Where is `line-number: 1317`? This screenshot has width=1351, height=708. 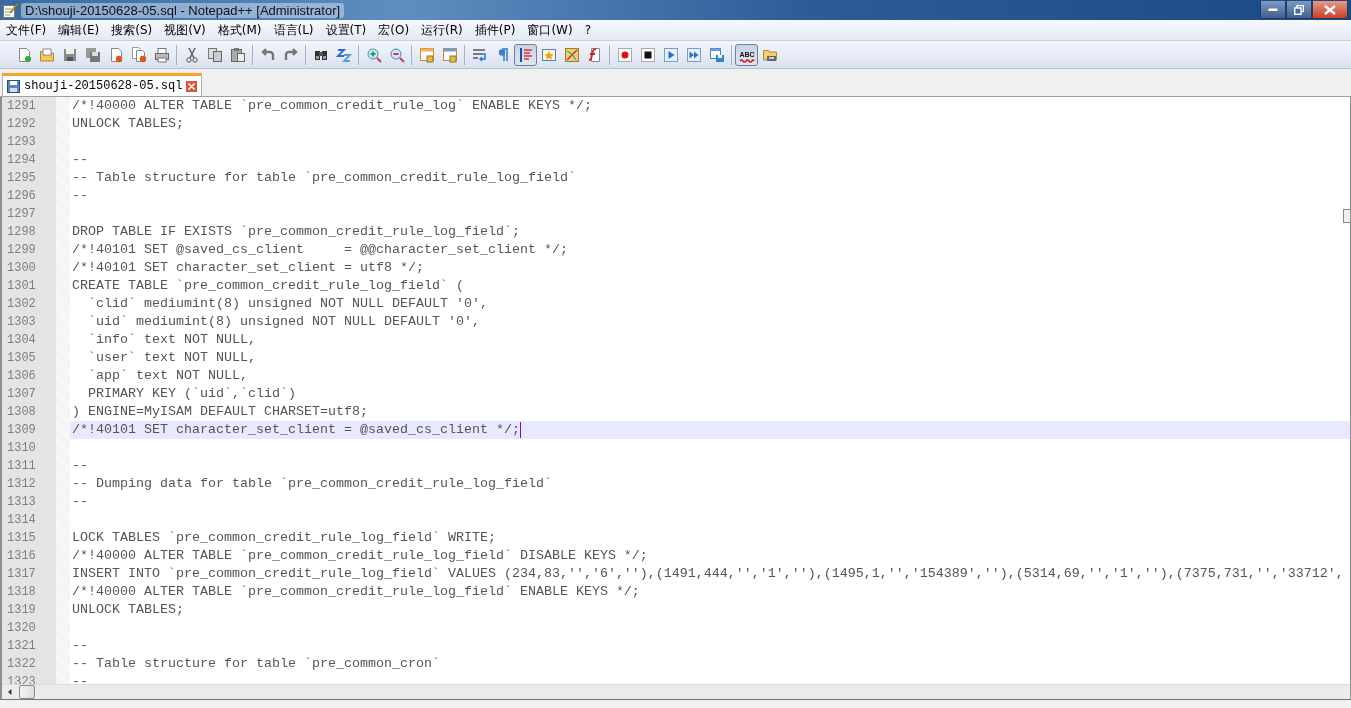
line-number: 1317 is located at coordinates (21, 574).